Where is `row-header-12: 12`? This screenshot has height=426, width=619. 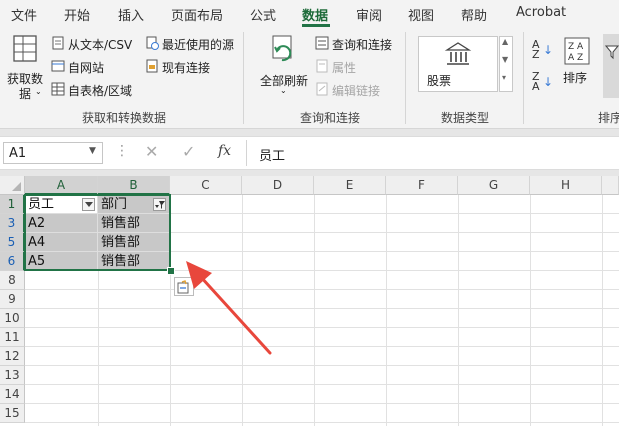
row-header-12: 12 is located at coordinates (12, 356).